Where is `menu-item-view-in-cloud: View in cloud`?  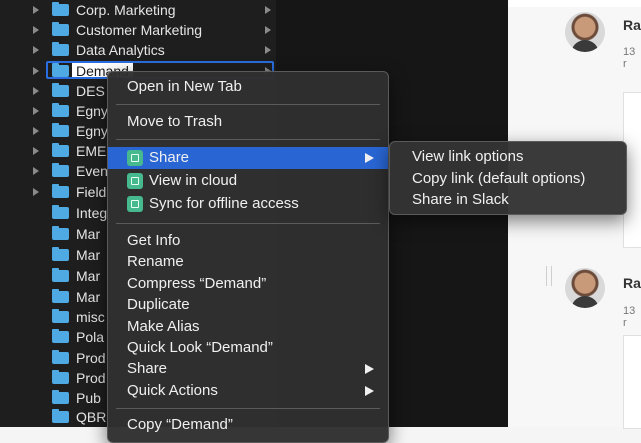
menu-item-view-in-cloud: View in cloud is located at coordinates (248, 181).